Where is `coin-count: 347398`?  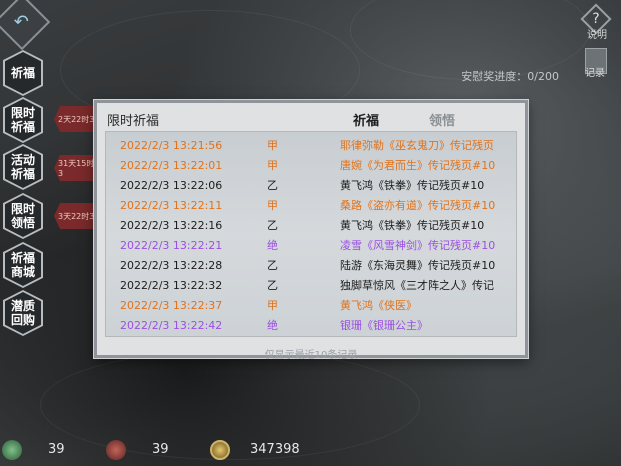
coin-count: 347398 is located at coordinates (275, 449).